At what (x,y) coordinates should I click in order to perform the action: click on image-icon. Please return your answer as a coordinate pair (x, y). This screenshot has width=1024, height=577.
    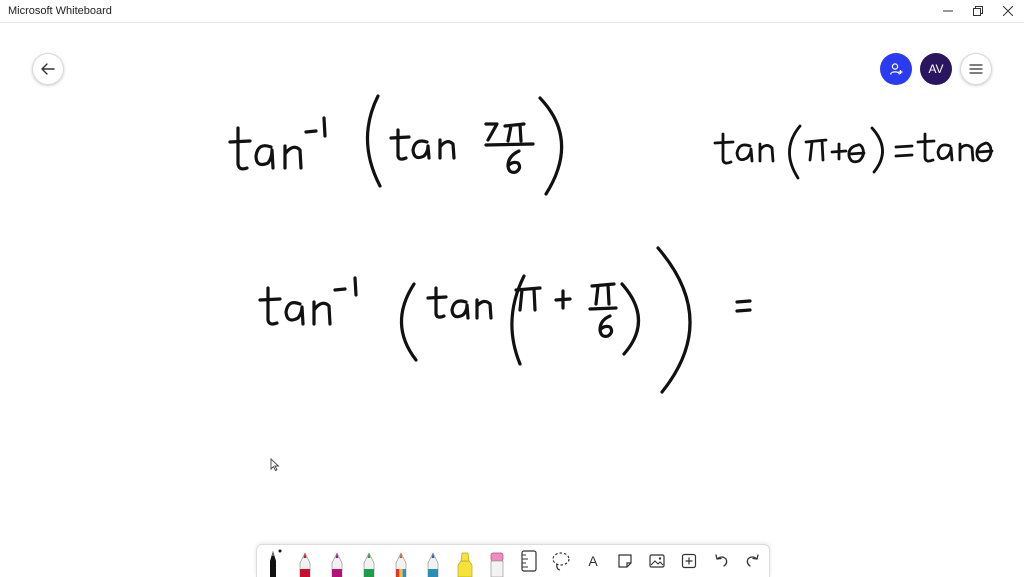
    Looking at the image, I should click on (657, 561).